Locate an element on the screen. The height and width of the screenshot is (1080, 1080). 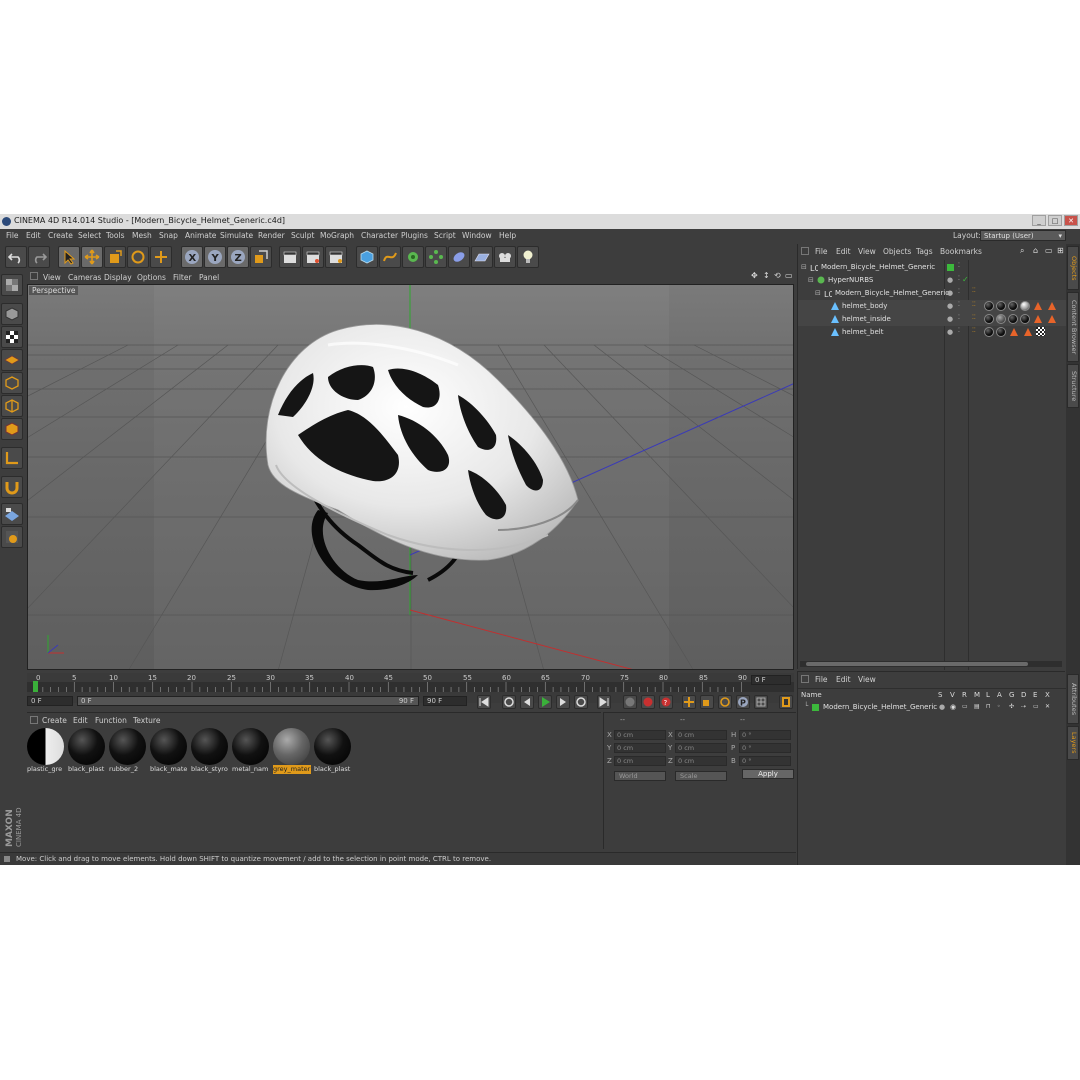
coordinate-space-dropdown: World is located at coordinates (640, 776).